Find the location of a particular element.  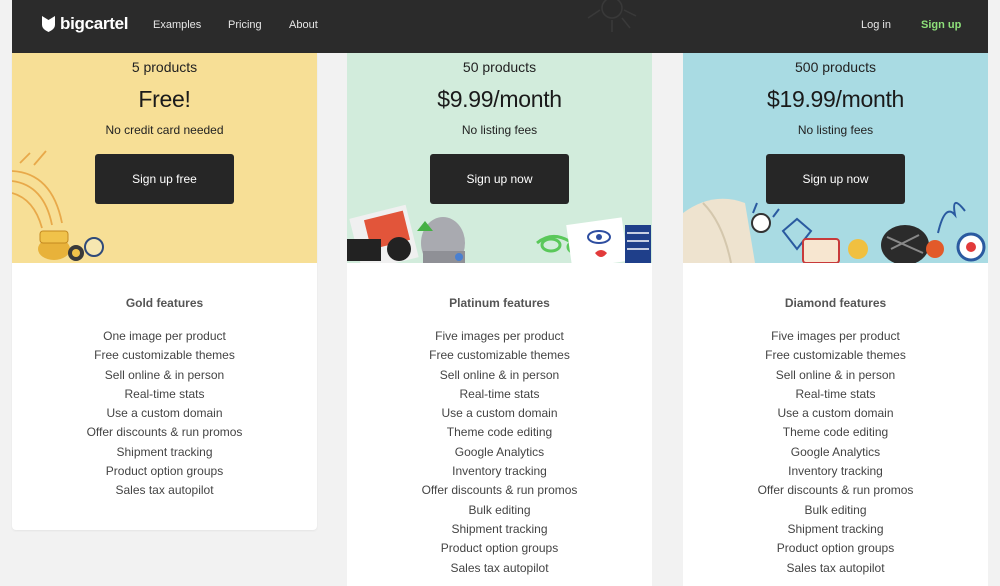

plan-price: $19.99/month is located at coordinates (835, 99).